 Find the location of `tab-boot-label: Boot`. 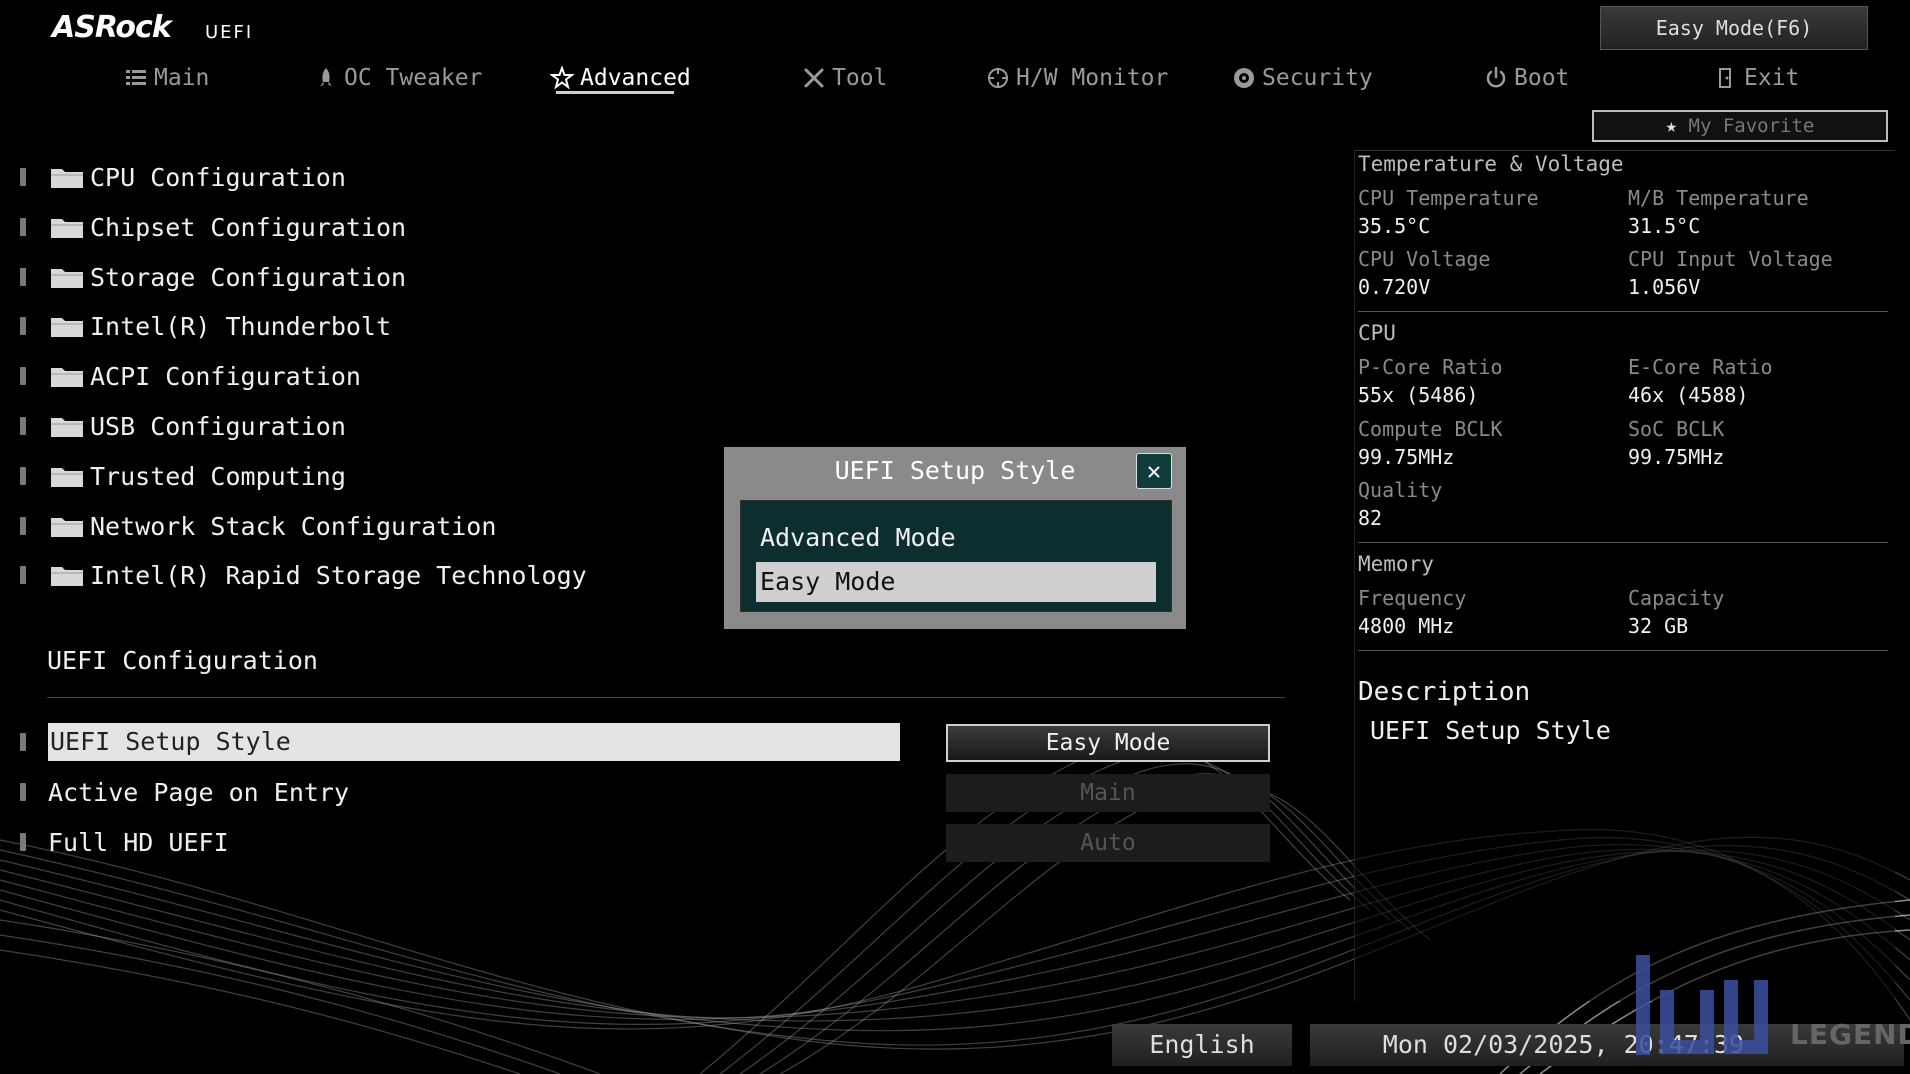

tab-boot-label: Boot is located at coordinates (1542, 78).